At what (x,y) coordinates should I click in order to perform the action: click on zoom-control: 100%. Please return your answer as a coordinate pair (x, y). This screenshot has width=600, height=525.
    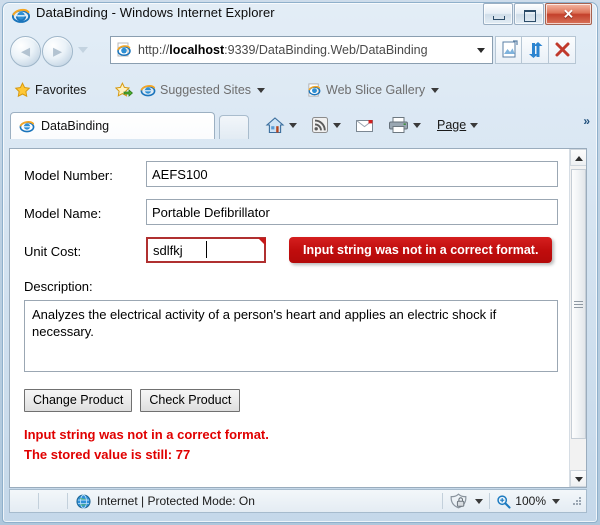
    Looking at the image, I should click on (528, 501).